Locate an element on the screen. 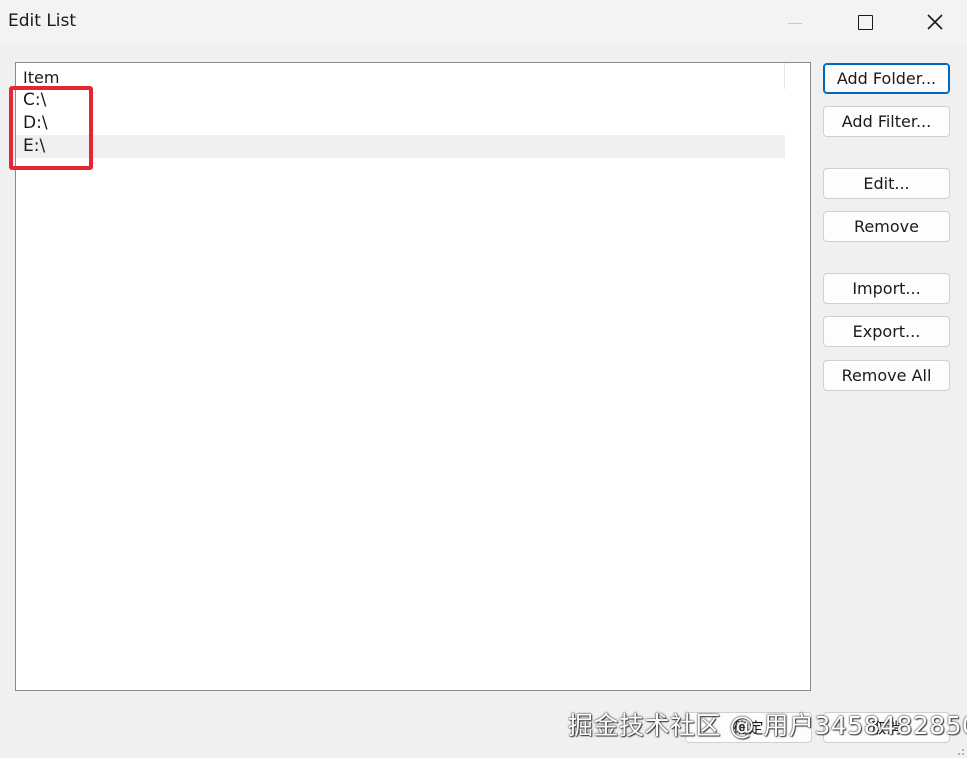  close-icon is located at coordinates (935, 22).